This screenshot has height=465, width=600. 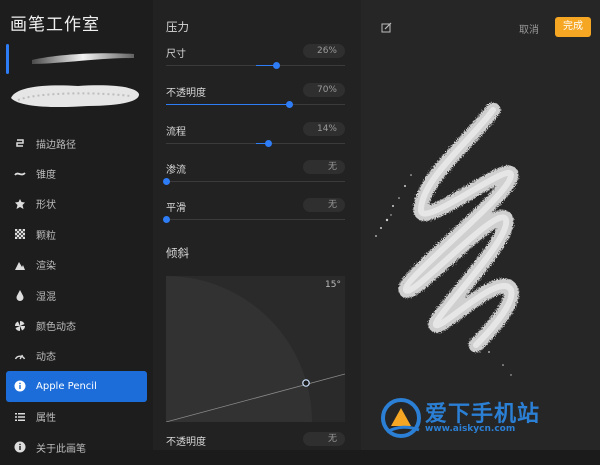 What do you see at coordinates (268, 143) in the screenshot?
I see `flow-slider-knob` at bounding box center [268, 143].